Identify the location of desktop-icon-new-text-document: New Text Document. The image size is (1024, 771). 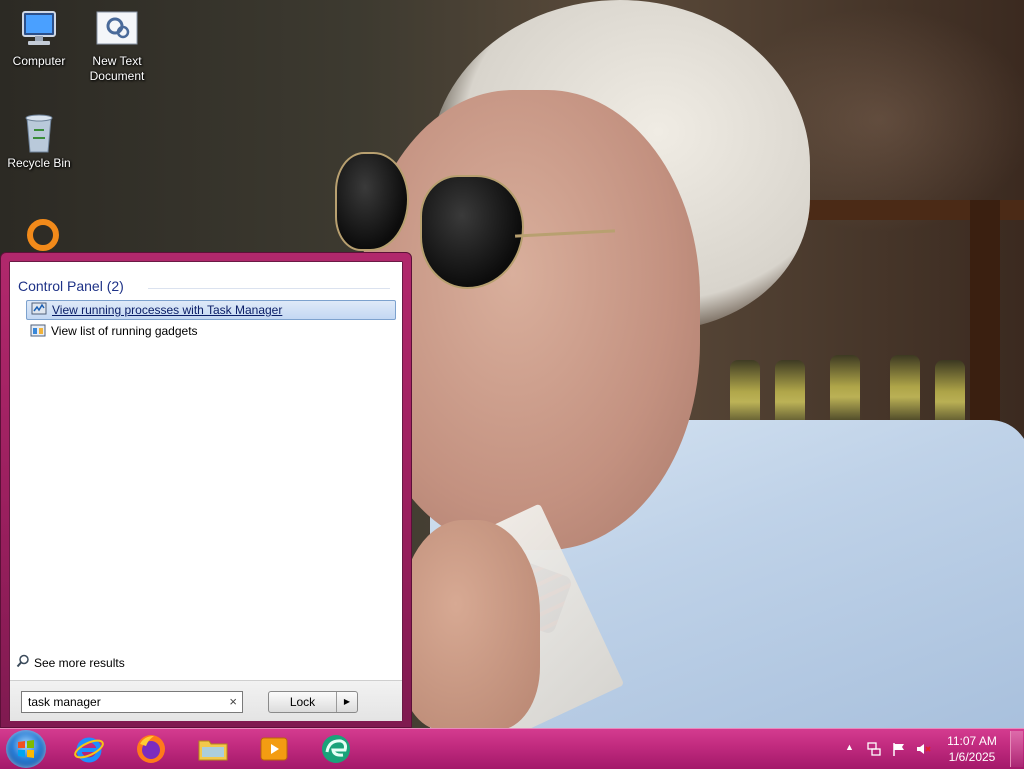
(117, 46).